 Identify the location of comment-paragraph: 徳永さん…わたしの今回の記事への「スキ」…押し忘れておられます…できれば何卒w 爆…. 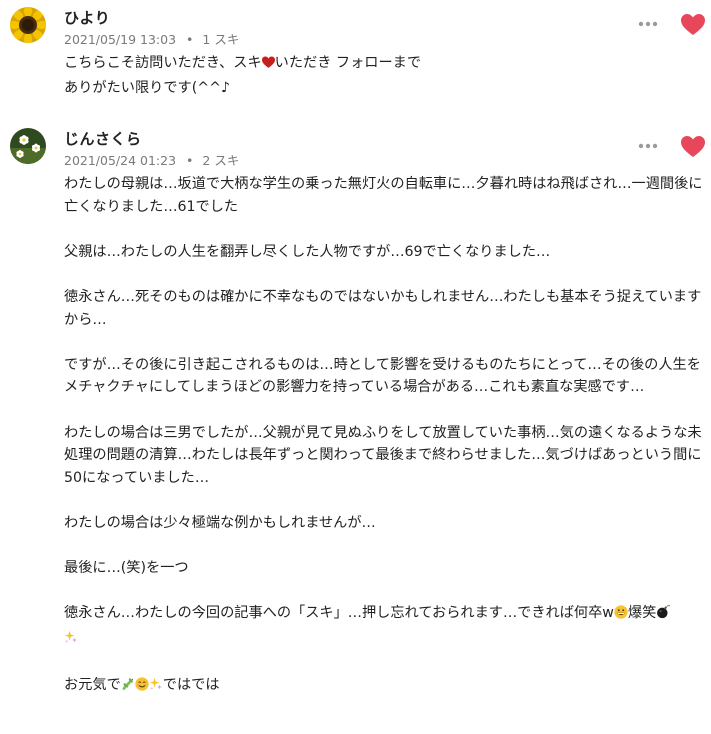
(384, 626).